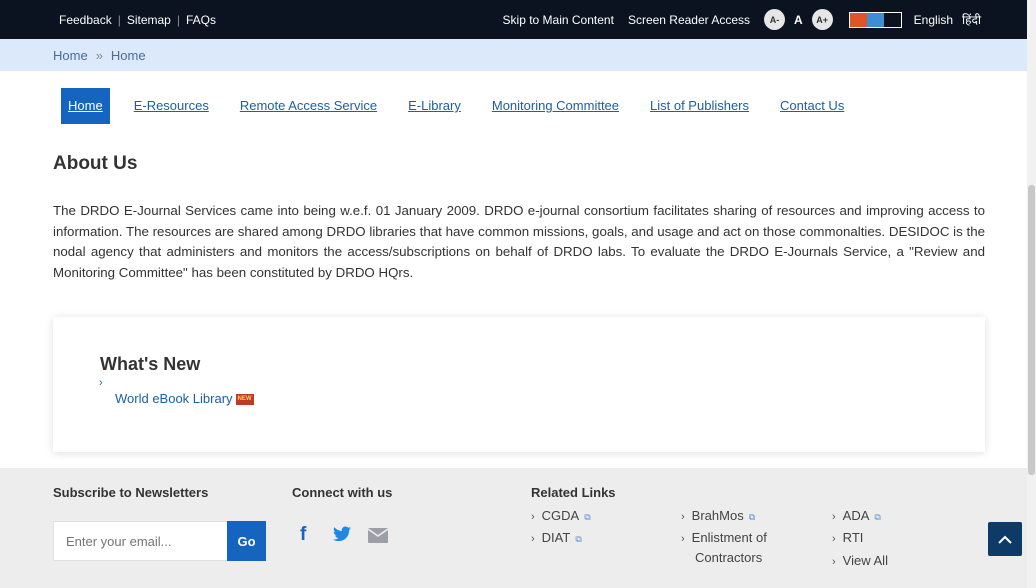  I want to click on skip-to-main-link: Skip to Main Content, so click(558, 20).